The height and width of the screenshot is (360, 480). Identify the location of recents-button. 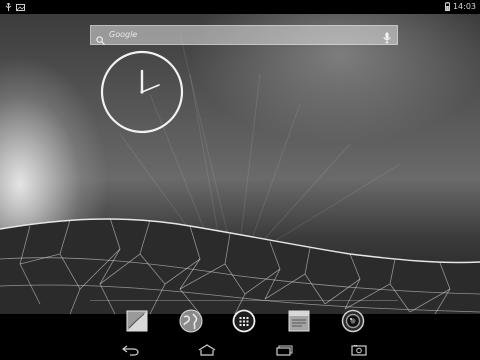
(283, 350).